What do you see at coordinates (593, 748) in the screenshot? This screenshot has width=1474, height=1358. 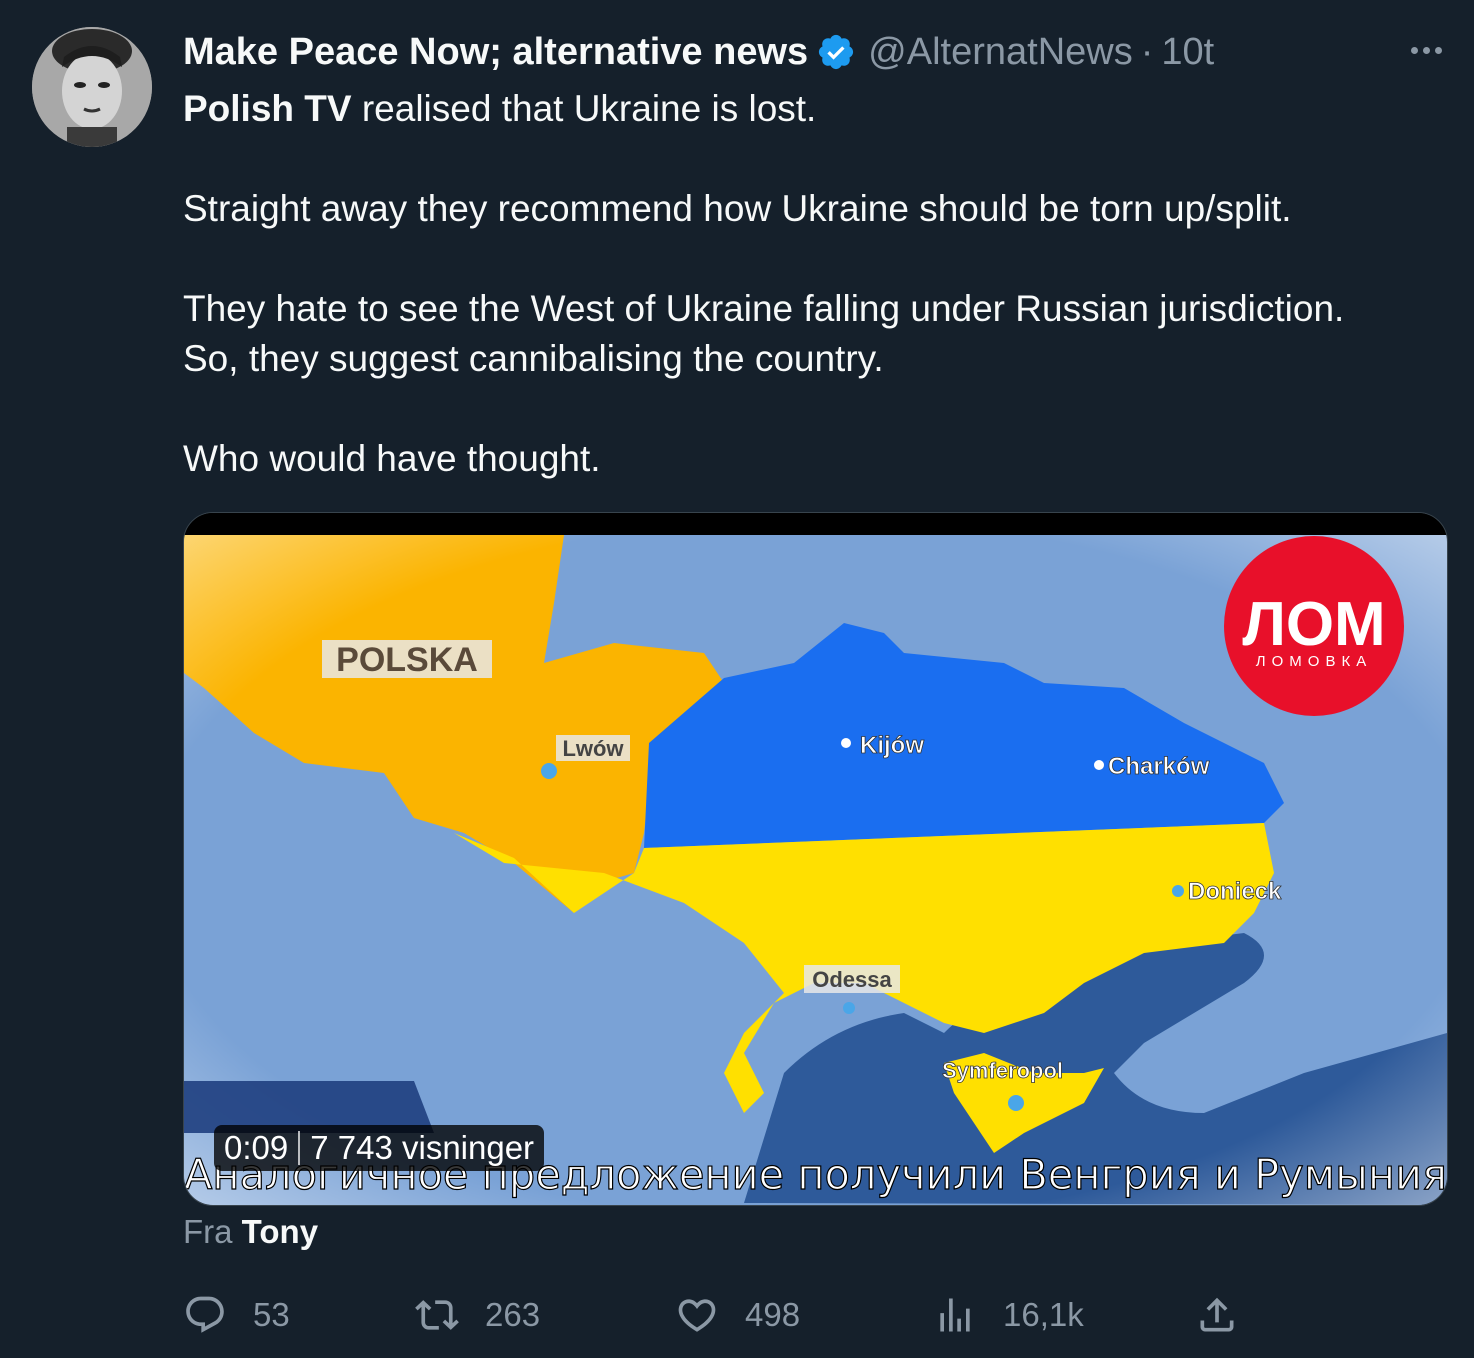 I see `map-label-lwow: Lwów` at bounding box center [593, 748].